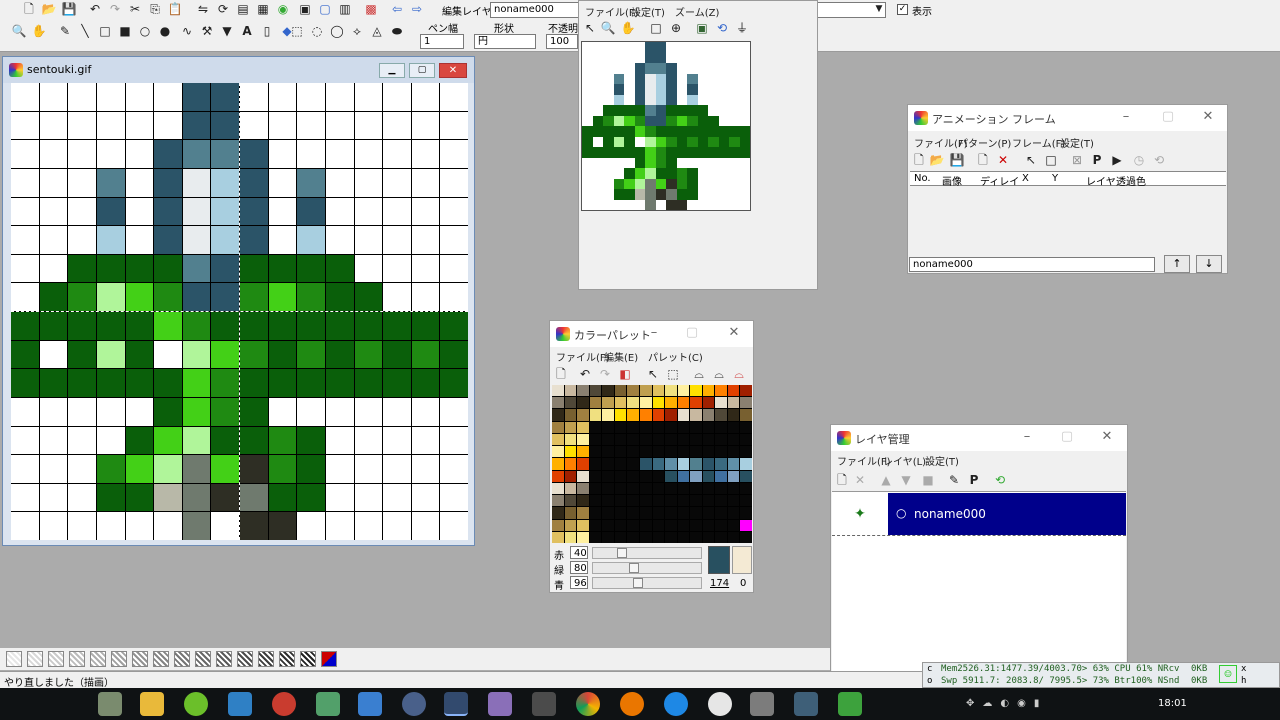 The width and height of the screenshot is (1280, 720). What do you see at coordinates (135, 9) in the screenshot?
I see `cut-icon: ✂` at bounding box center [135, 9].